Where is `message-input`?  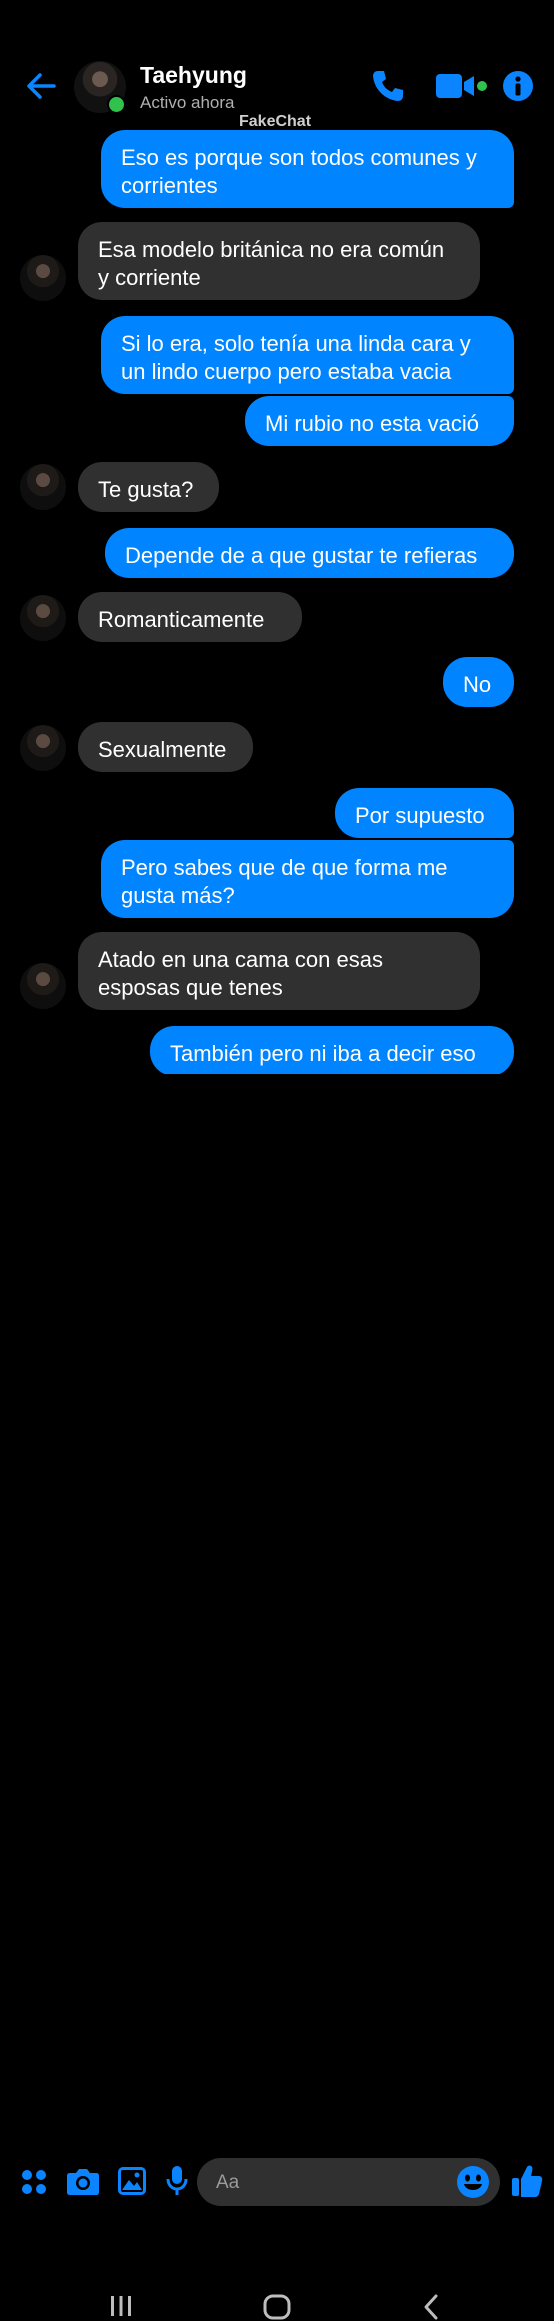 message-input is located at coordinates (348, 2182).